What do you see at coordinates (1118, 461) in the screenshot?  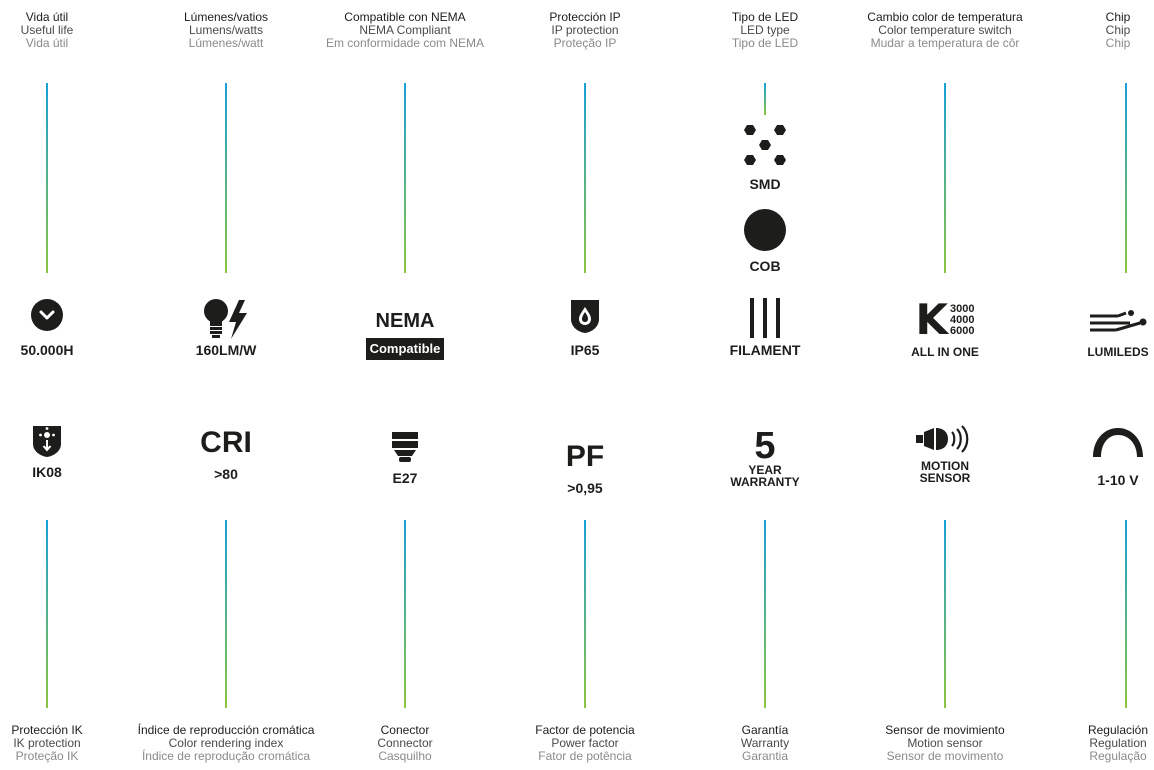 I see `feature-regulation: 1-10 V` at bounding box center [1118, 461].